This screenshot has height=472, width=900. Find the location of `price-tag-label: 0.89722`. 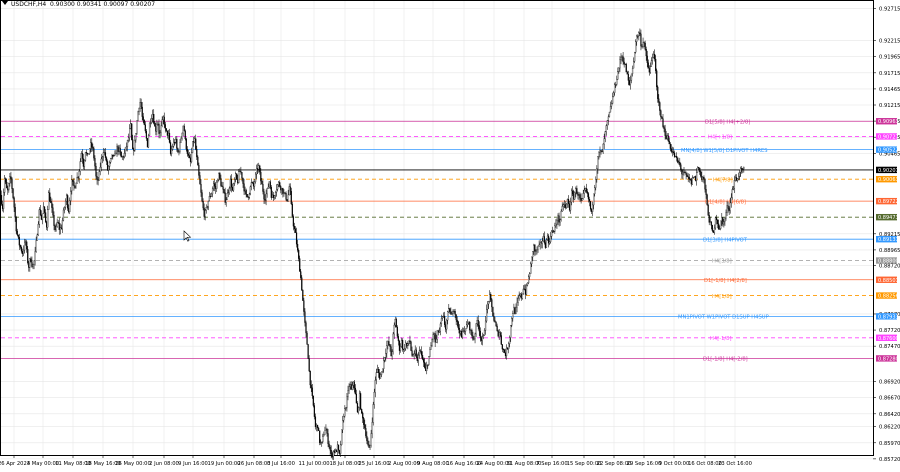

price-tag-label: 0.89722 is located at coordinates (888, 202).